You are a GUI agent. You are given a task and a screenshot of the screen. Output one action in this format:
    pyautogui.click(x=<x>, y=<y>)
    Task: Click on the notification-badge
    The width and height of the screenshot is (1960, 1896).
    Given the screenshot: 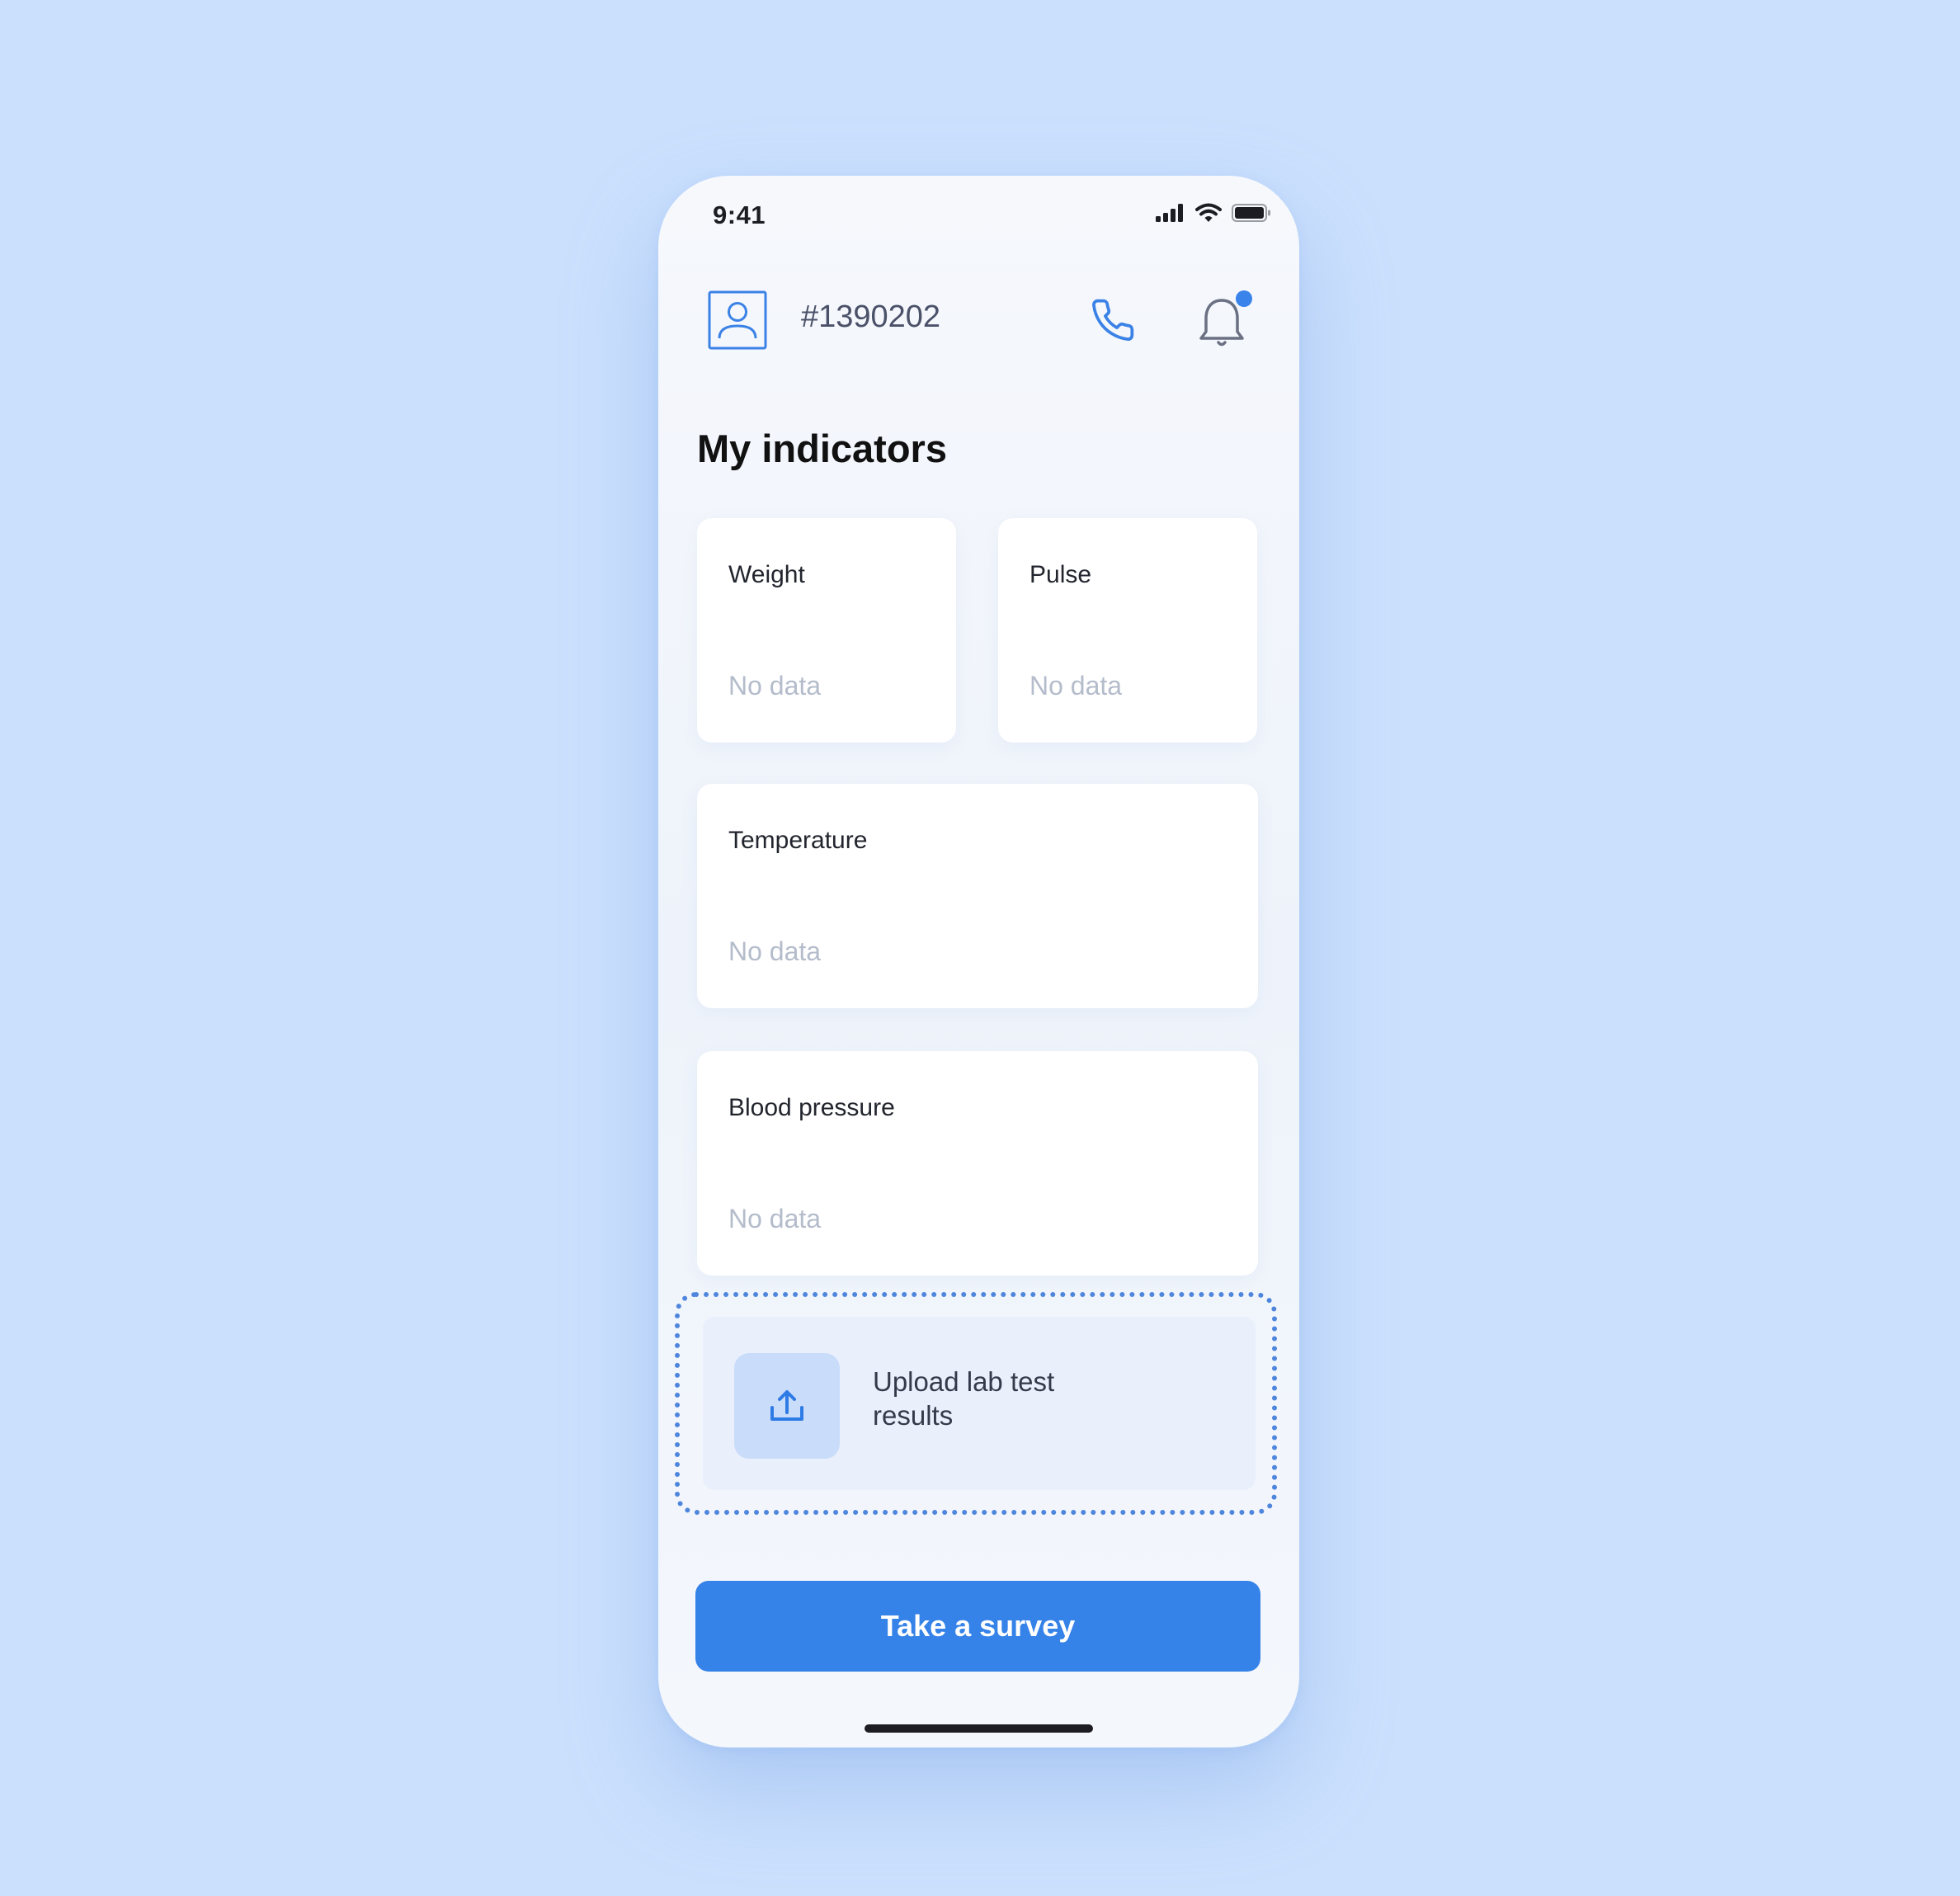 What is the action you would take?
    pyautogui.click(x=1244, y=298)
    